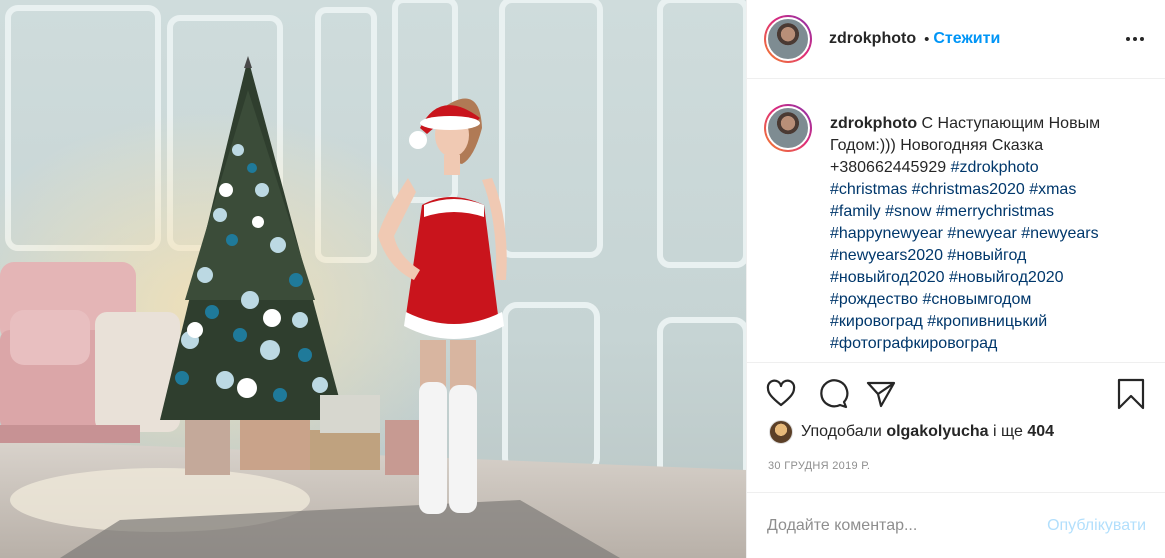  Describe the element at coordinates (966, 39) in the screenshot. I see `follow-button: Стежити` at that location.